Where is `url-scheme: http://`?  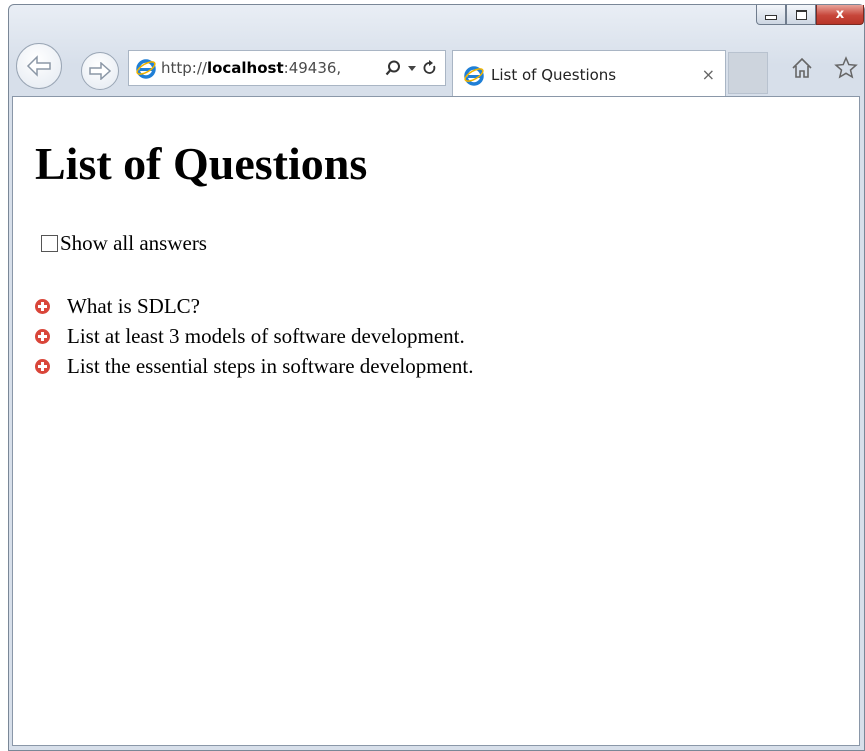
url-scheme: http:// is located at coordinates (184, 68).